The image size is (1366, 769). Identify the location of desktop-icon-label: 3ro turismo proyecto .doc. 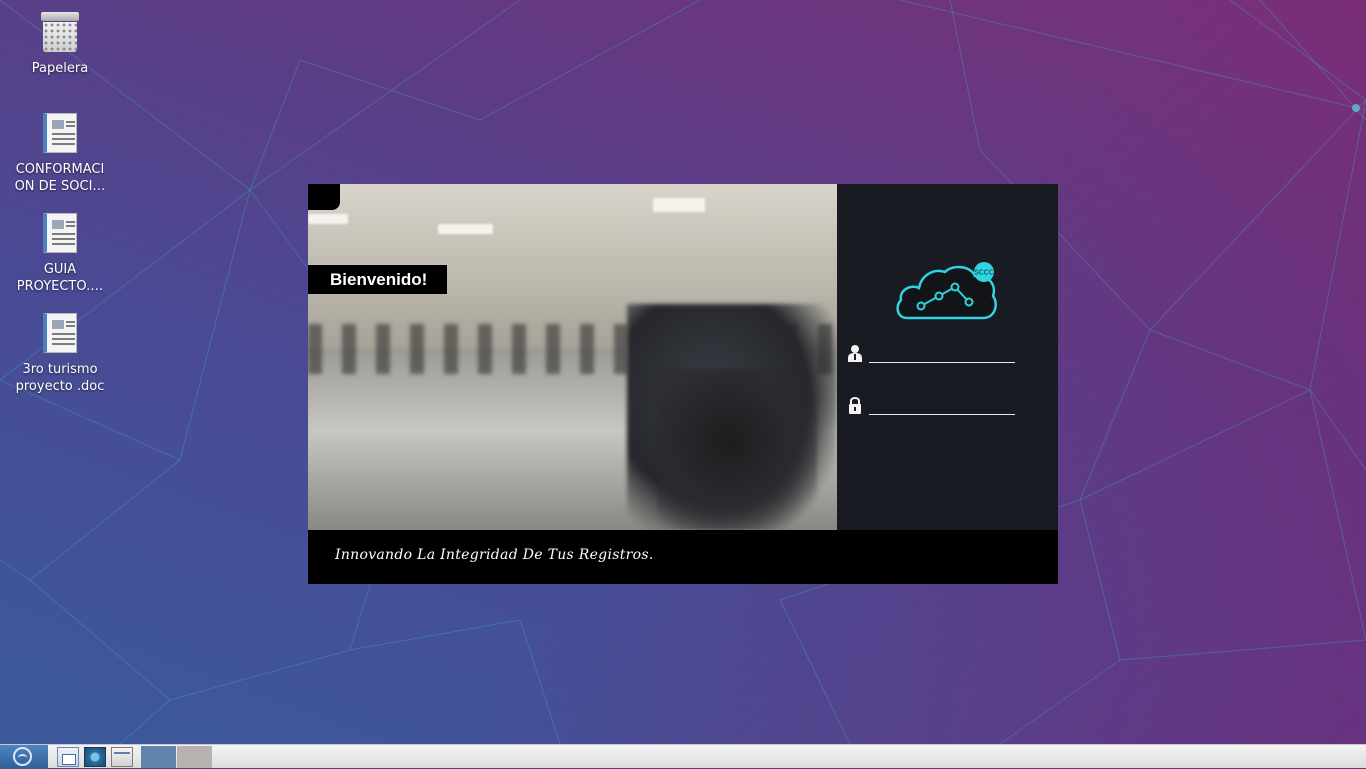
(60, 378).